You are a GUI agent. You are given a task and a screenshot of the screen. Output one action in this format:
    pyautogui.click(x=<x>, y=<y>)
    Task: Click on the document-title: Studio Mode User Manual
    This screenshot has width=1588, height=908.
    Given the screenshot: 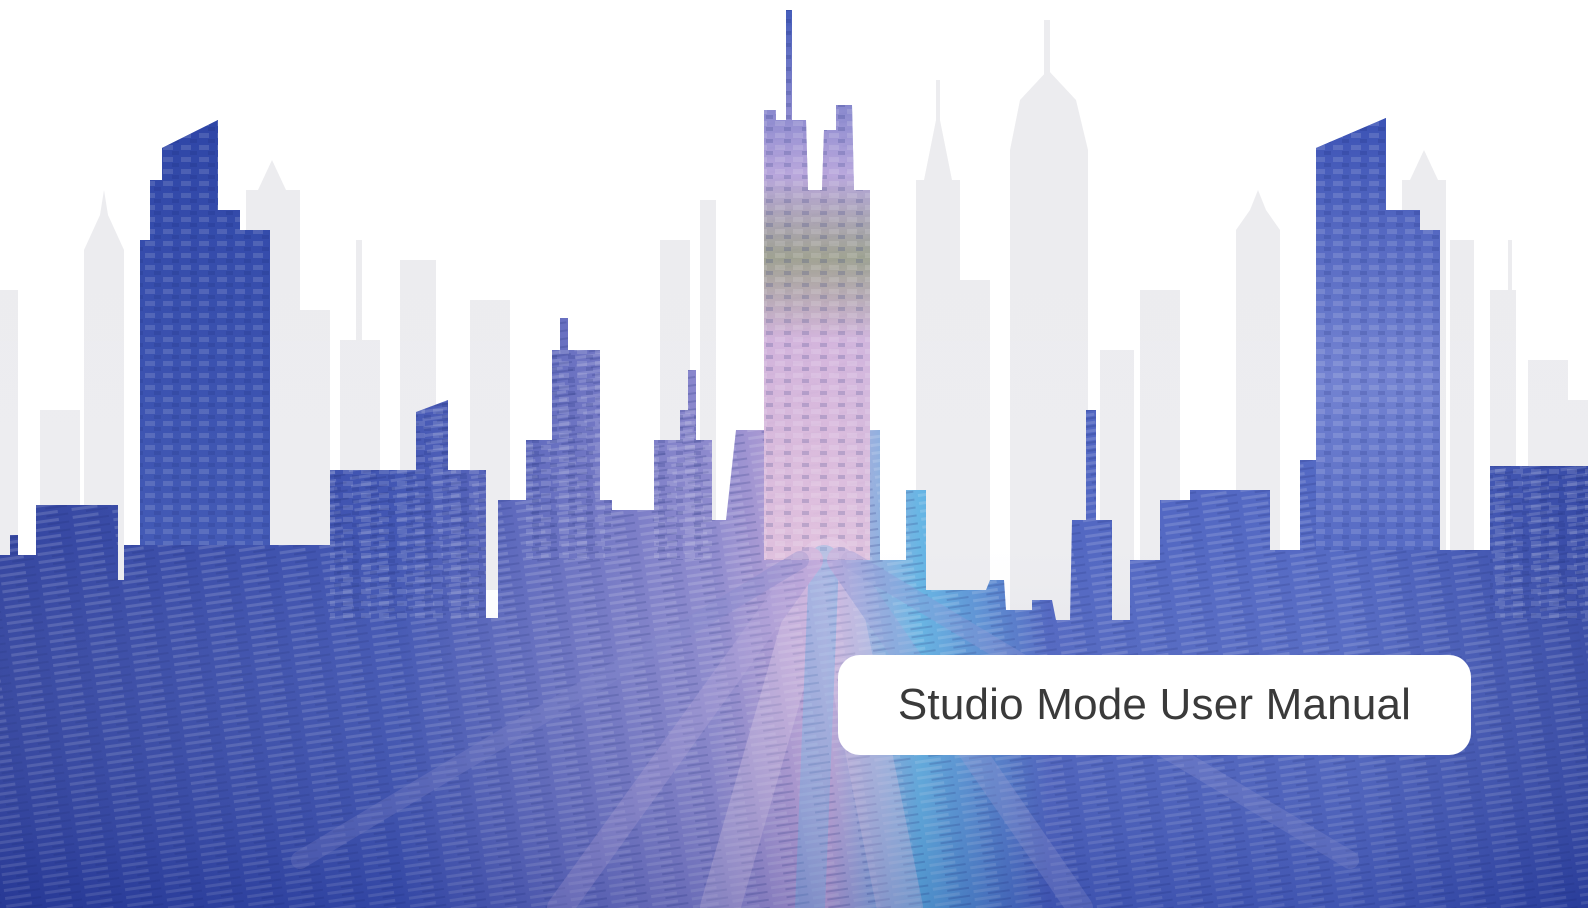 What is the action you would take?
    pyautogui.click(x=1154, y=704)
    